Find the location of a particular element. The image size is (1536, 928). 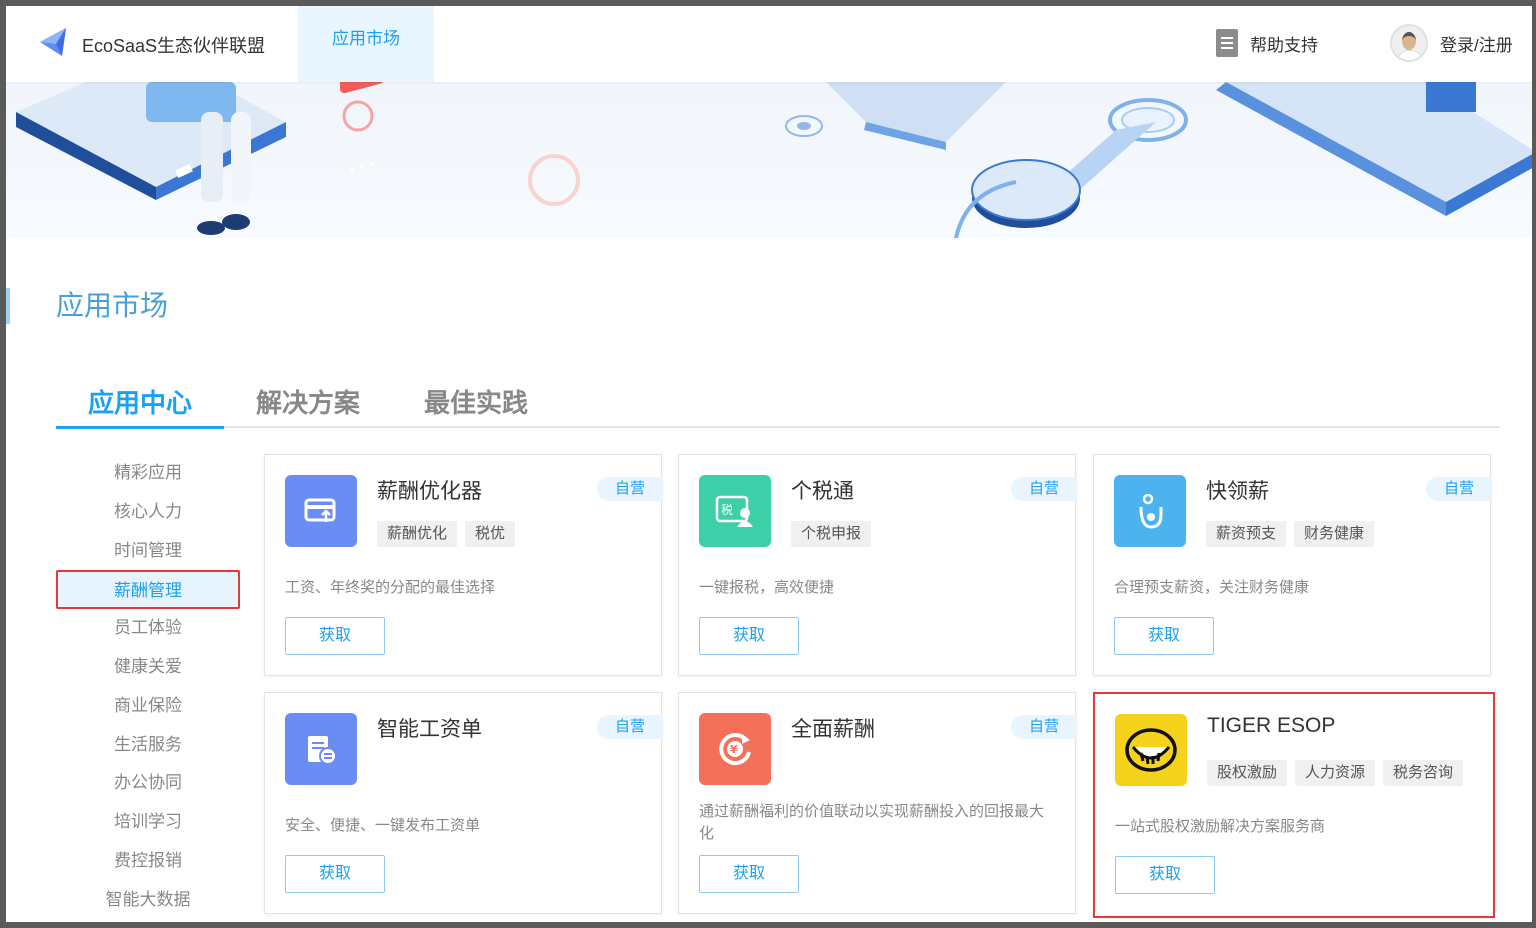

card-description: 通过薪酬福利的价值联动以实现薪酬投入的回报最大化 is located at coordinates (872, 822).